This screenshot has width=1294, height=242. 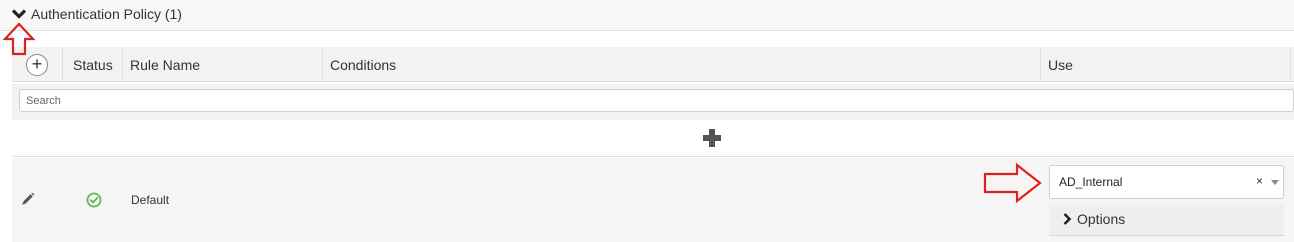 What do you see at coordinates (1067, 219) in the screenshot?
I see `chevron-right-icon` at bounding box center [1067, 219].